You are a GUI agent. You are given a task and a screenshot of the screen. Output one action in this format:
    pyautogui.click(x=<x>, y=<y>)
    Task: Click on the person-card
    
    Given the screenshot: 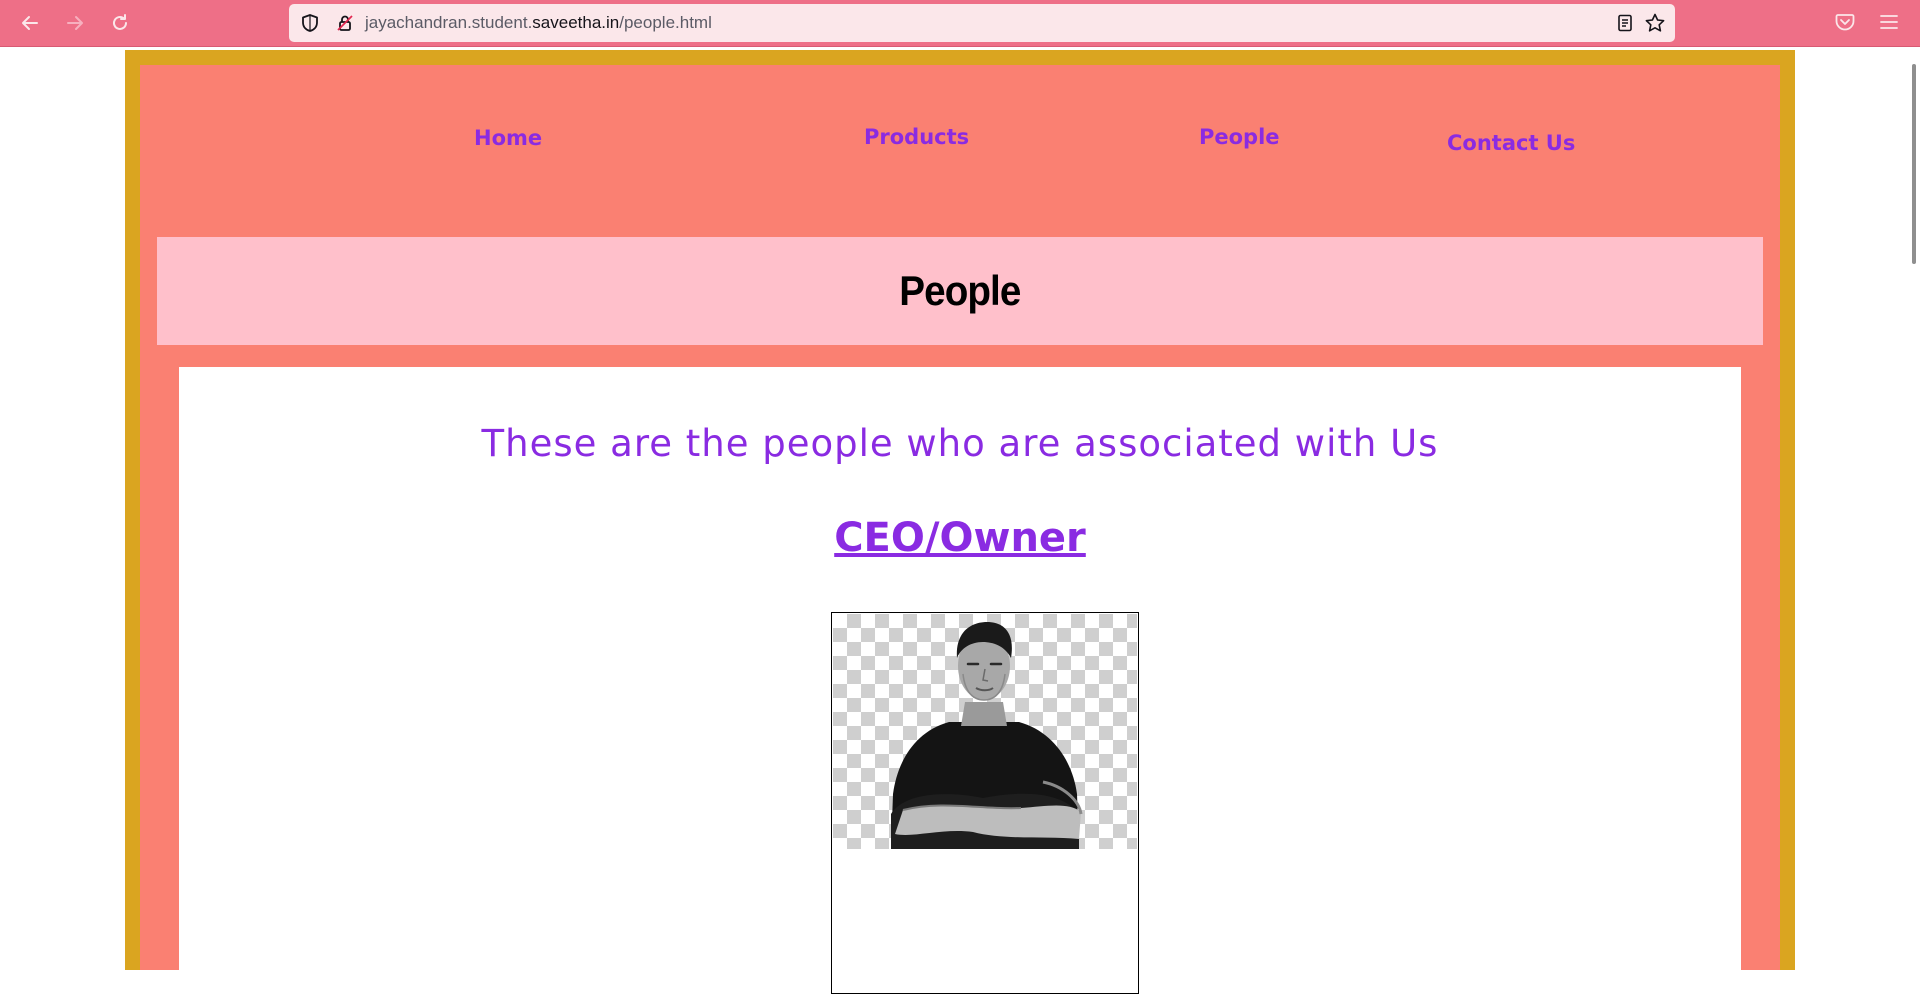 What is the action you would take?
    pyautogui.click(x=985, y=803)
    